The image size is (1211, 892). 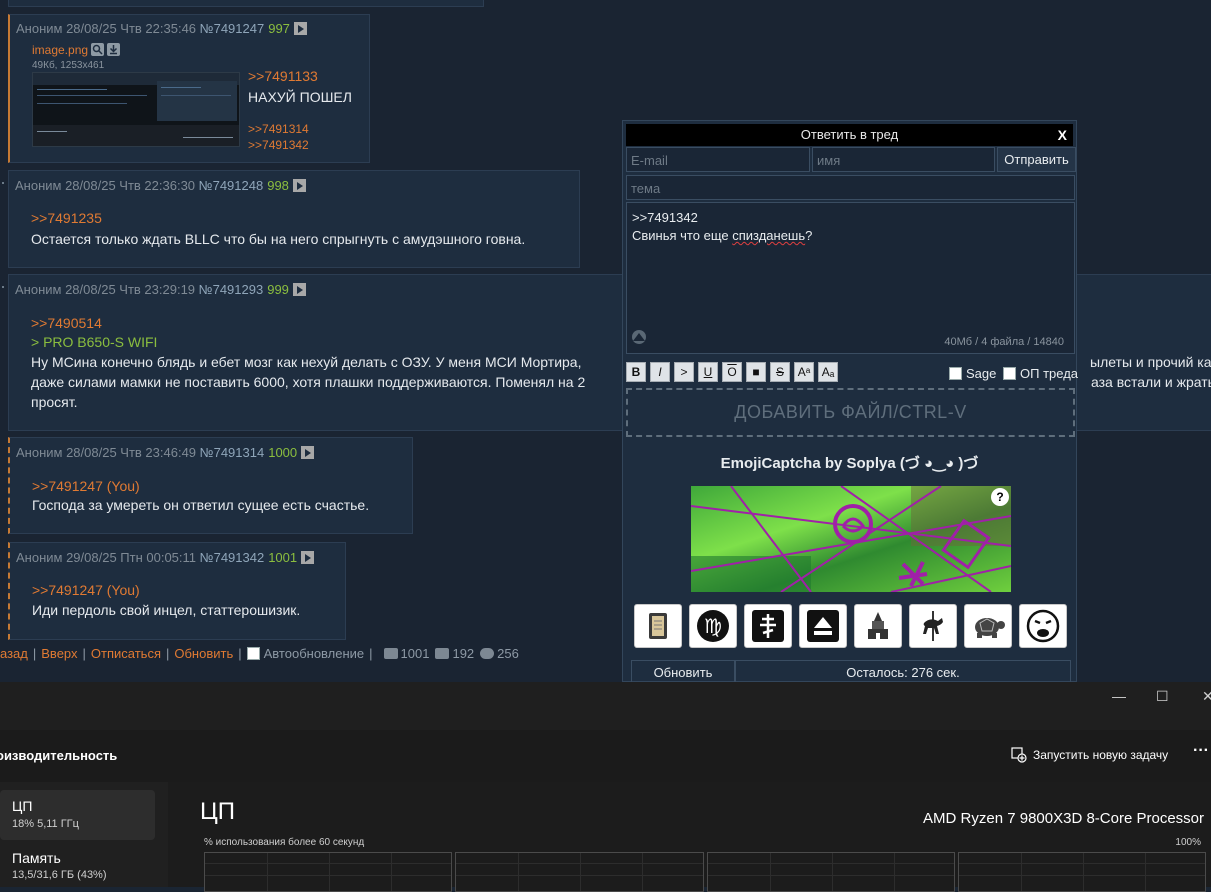 I want to click on autorefresh-checkbox, so click(x=253, y=653).